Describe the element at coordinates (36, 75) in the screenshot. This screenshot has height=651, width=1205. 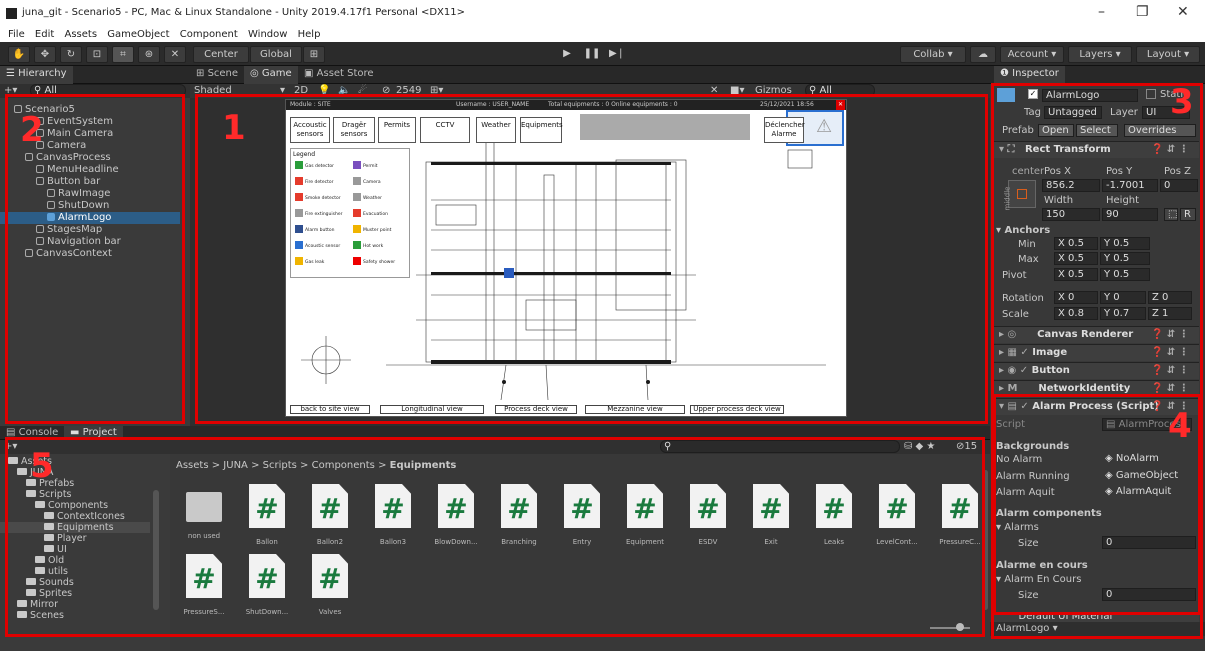
I see `tab-hierarchy: ☰ Hierarchy` at that location.